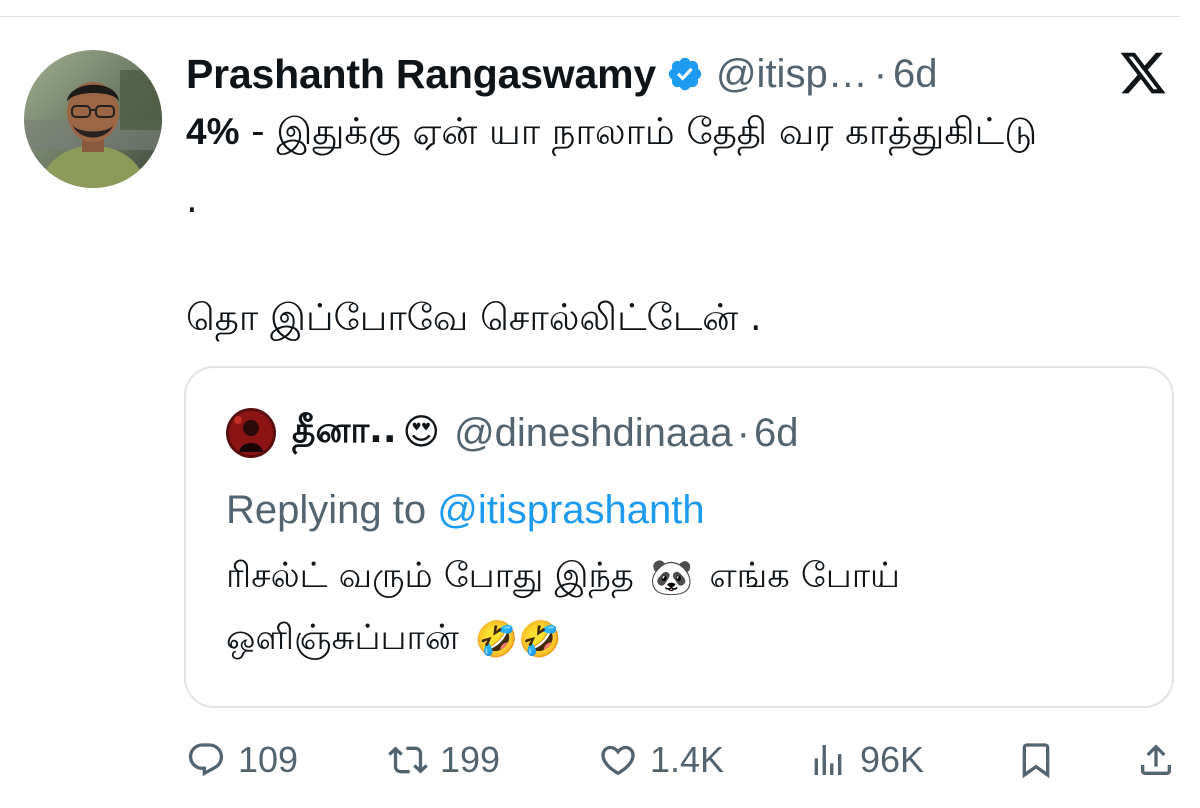 The height and width of the screenshot is (808, 1200). I want to click on quoted-post-header: தீனா.. 😍 @dineshdinaaa · 6d, so click(545, 433).